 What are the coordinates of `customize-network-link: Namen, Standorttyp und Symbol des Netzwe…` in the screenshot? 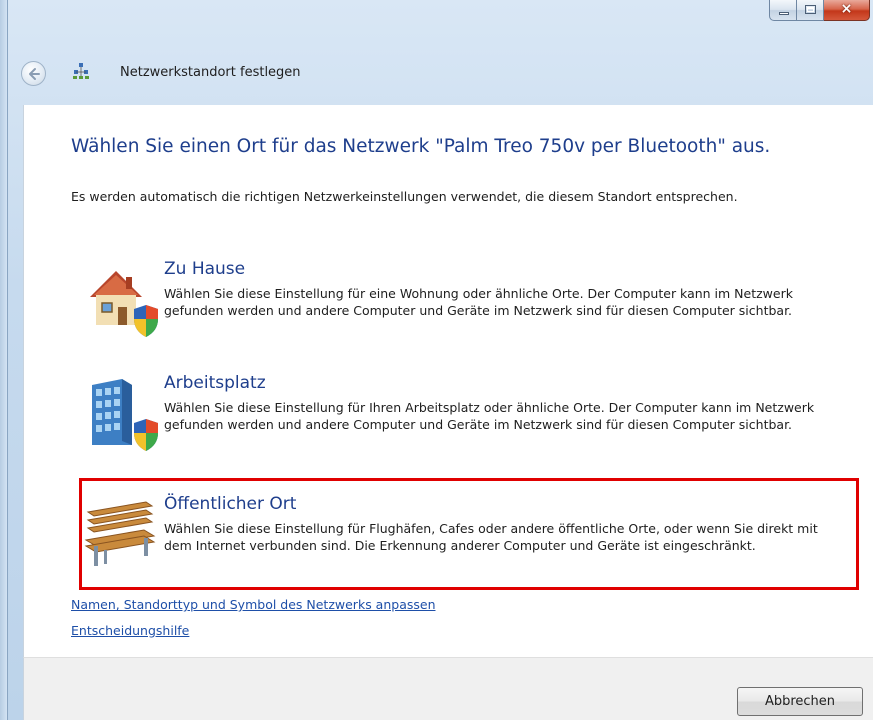 It's located at (253, 604).